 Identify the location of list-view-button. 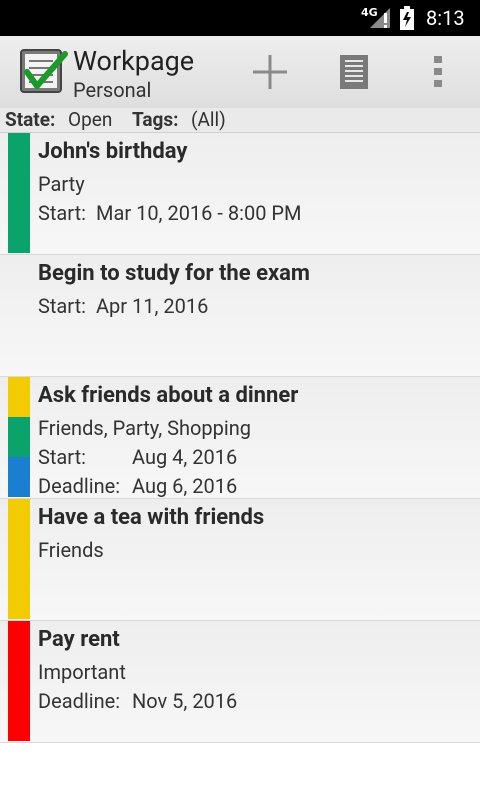
(354, 72).